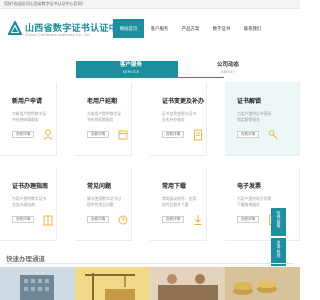 The image size is (320, 300). Describe the element at coordinates (29, 116) in the screenshot. I see `service-card-desc: 为新用户提供数字证书在线申请服务` at that location.